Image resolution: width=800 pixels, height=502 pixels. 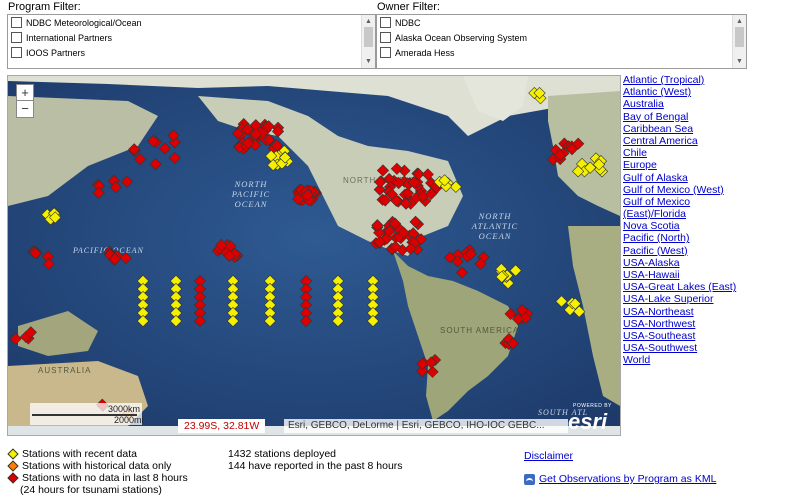 I want to click on region-link: USA-Southwest, so click(x=678, y=348).